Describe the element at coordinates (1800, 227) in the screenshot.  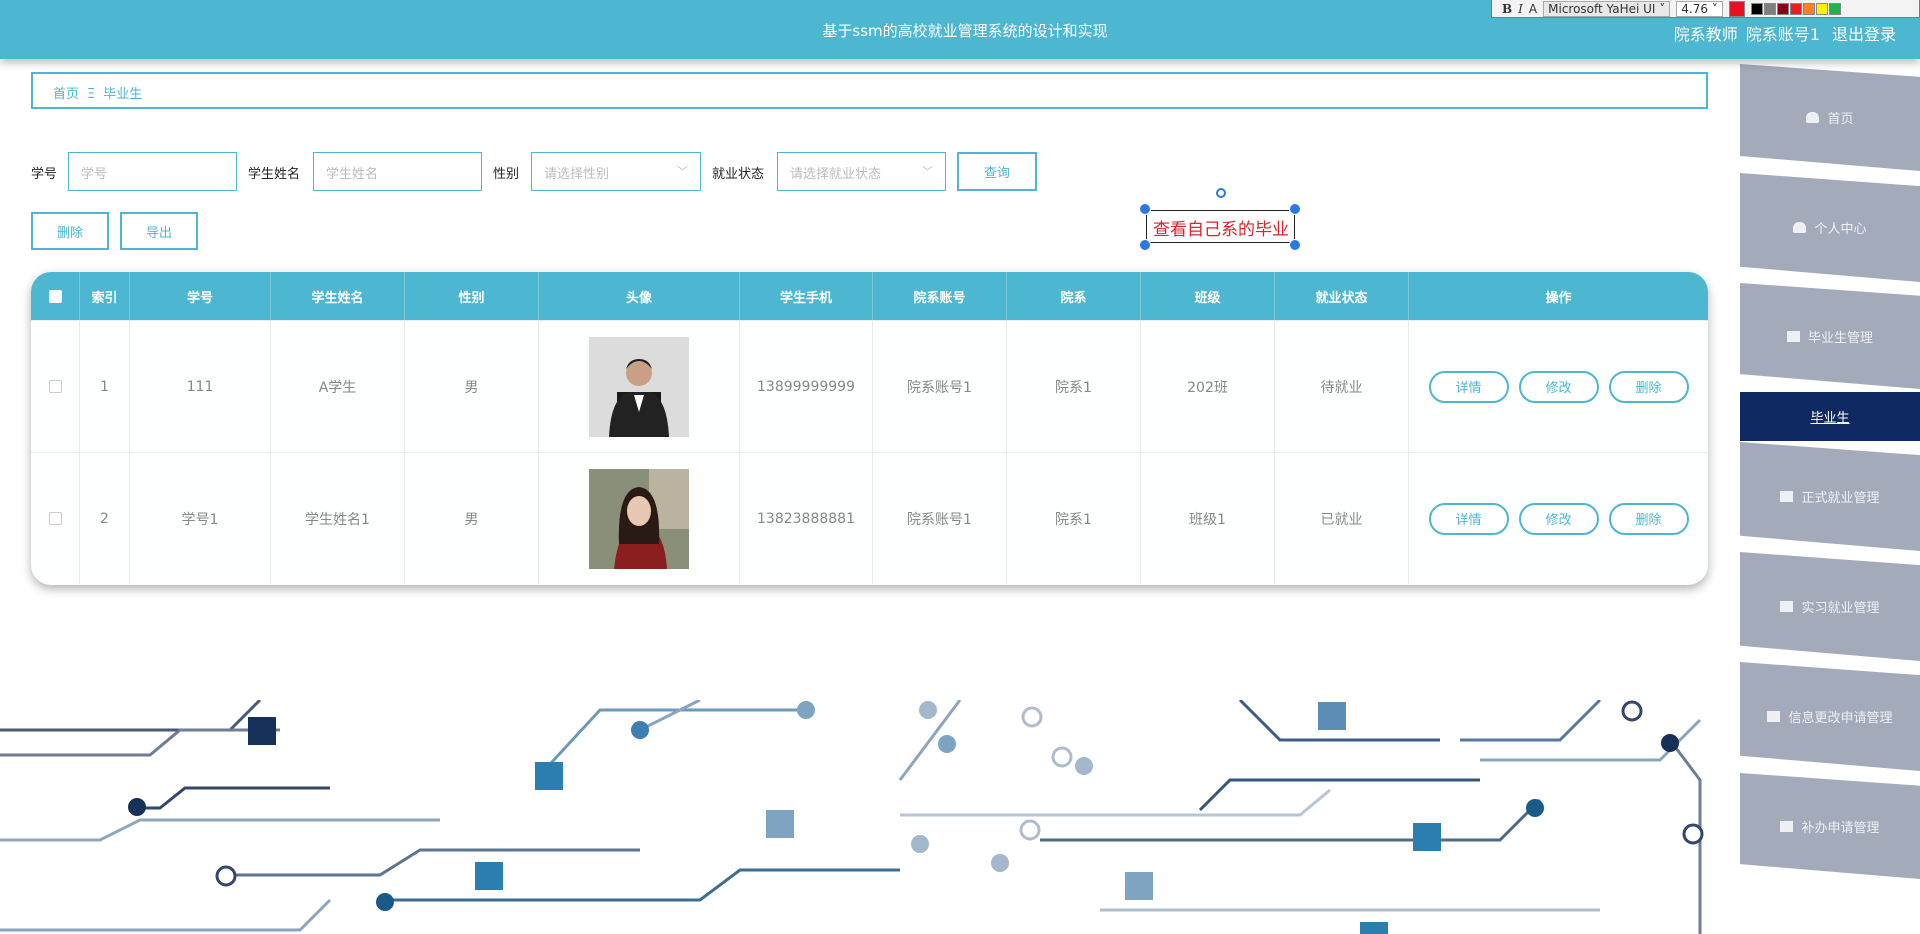
I see `user-icon` at that location.